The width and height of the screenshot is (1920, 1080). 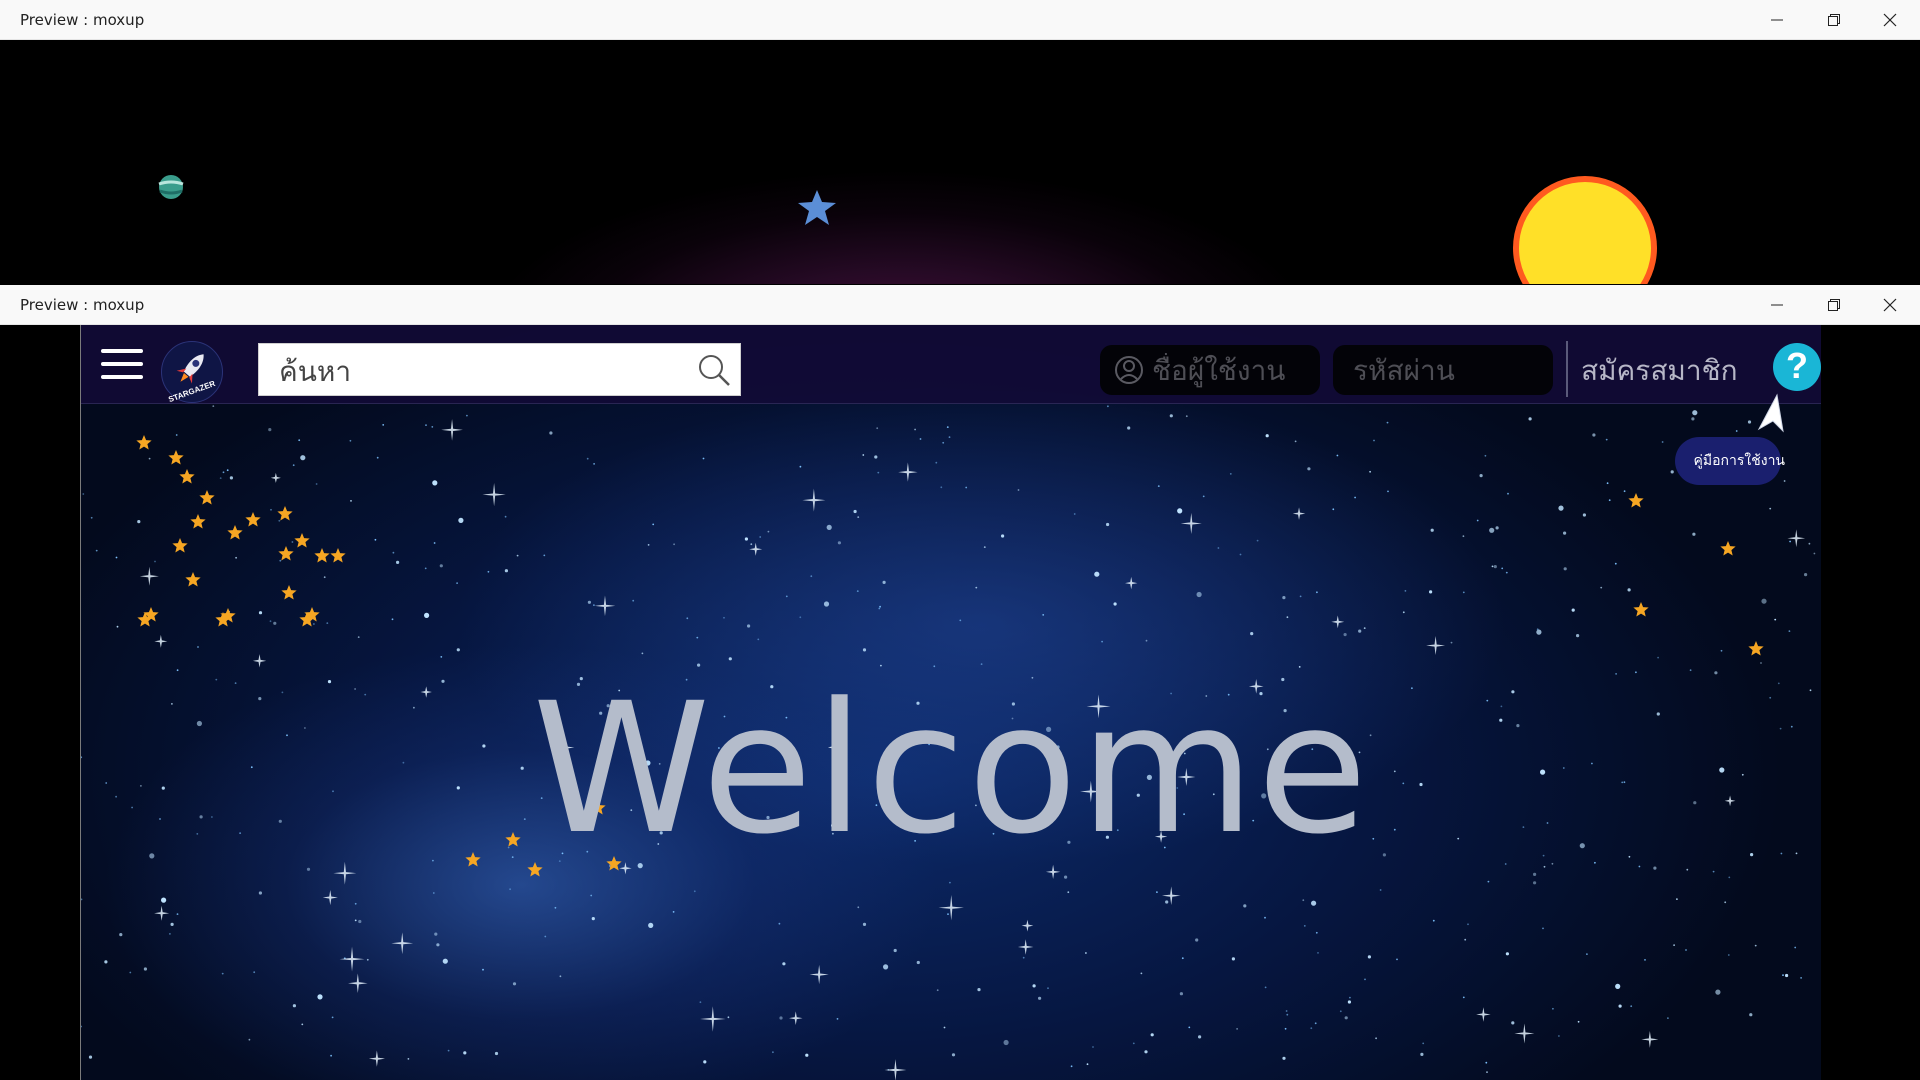 I want to click on username-field, so click(x=1210, y=370).